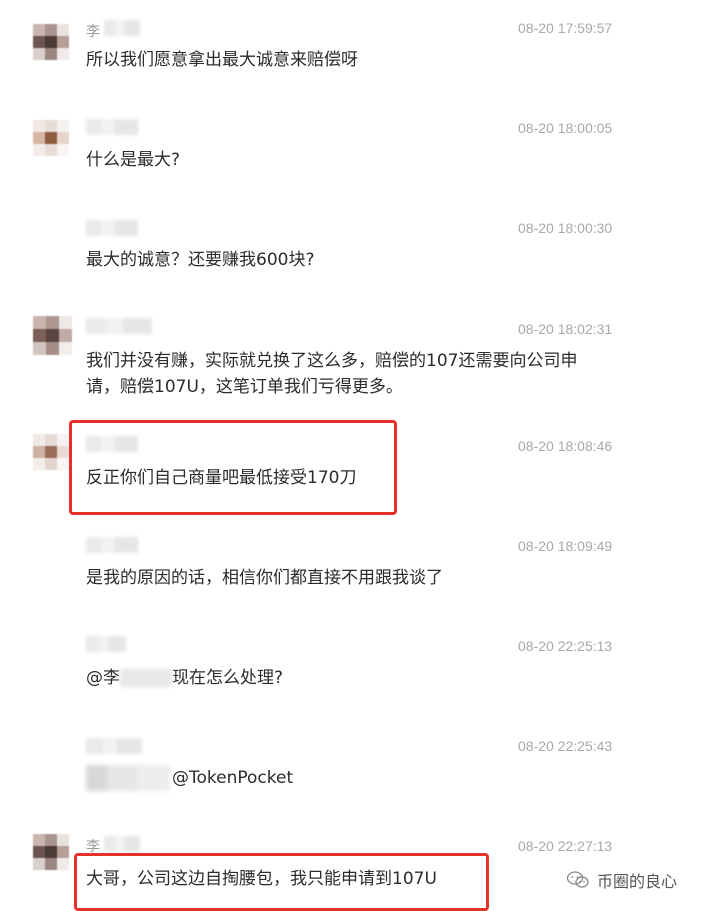  I want to click on watermark: 币圈的良心, so click(622, 880).